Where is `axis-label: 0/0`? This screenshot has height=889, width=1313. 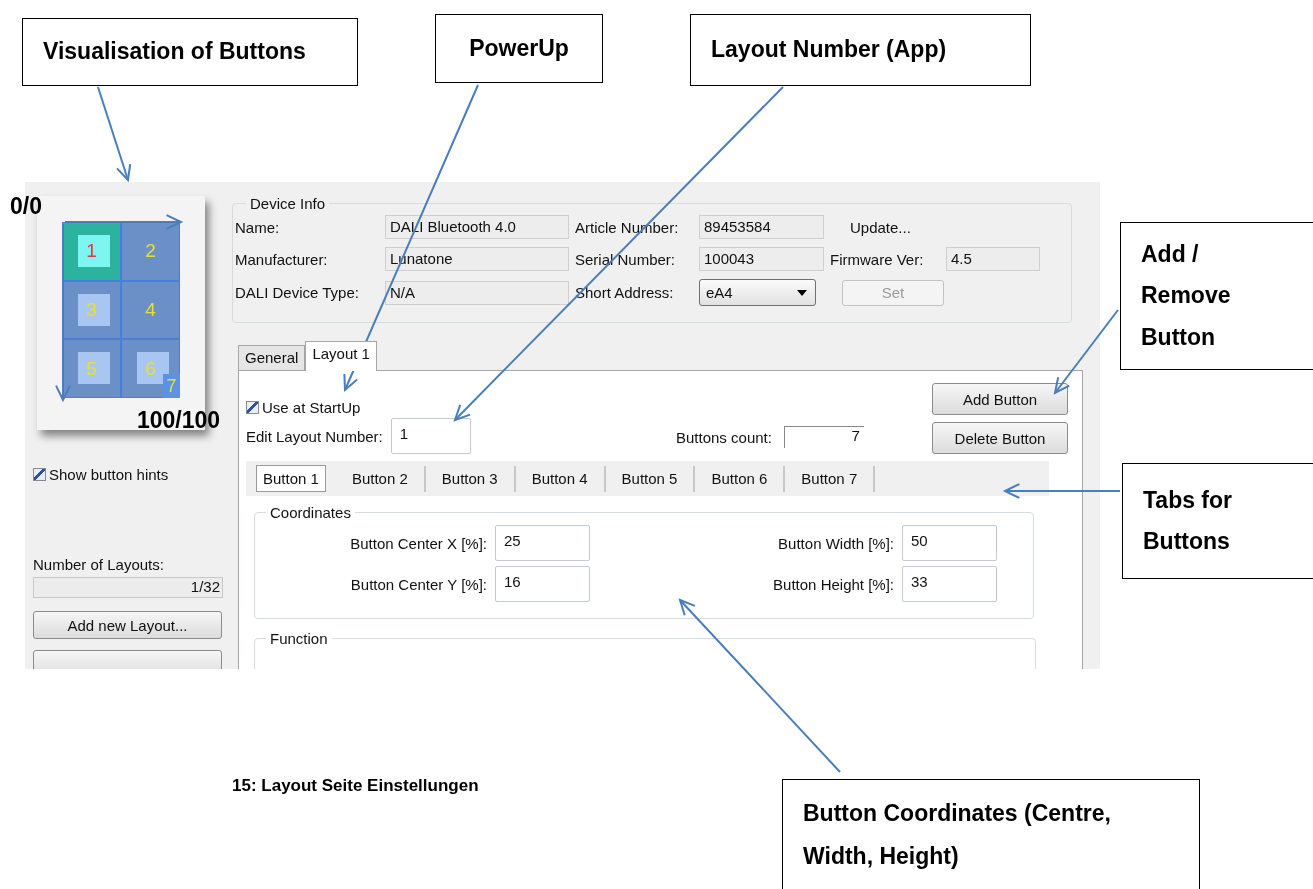 axis-label: 0/0 is located at coordinates (26, 206).